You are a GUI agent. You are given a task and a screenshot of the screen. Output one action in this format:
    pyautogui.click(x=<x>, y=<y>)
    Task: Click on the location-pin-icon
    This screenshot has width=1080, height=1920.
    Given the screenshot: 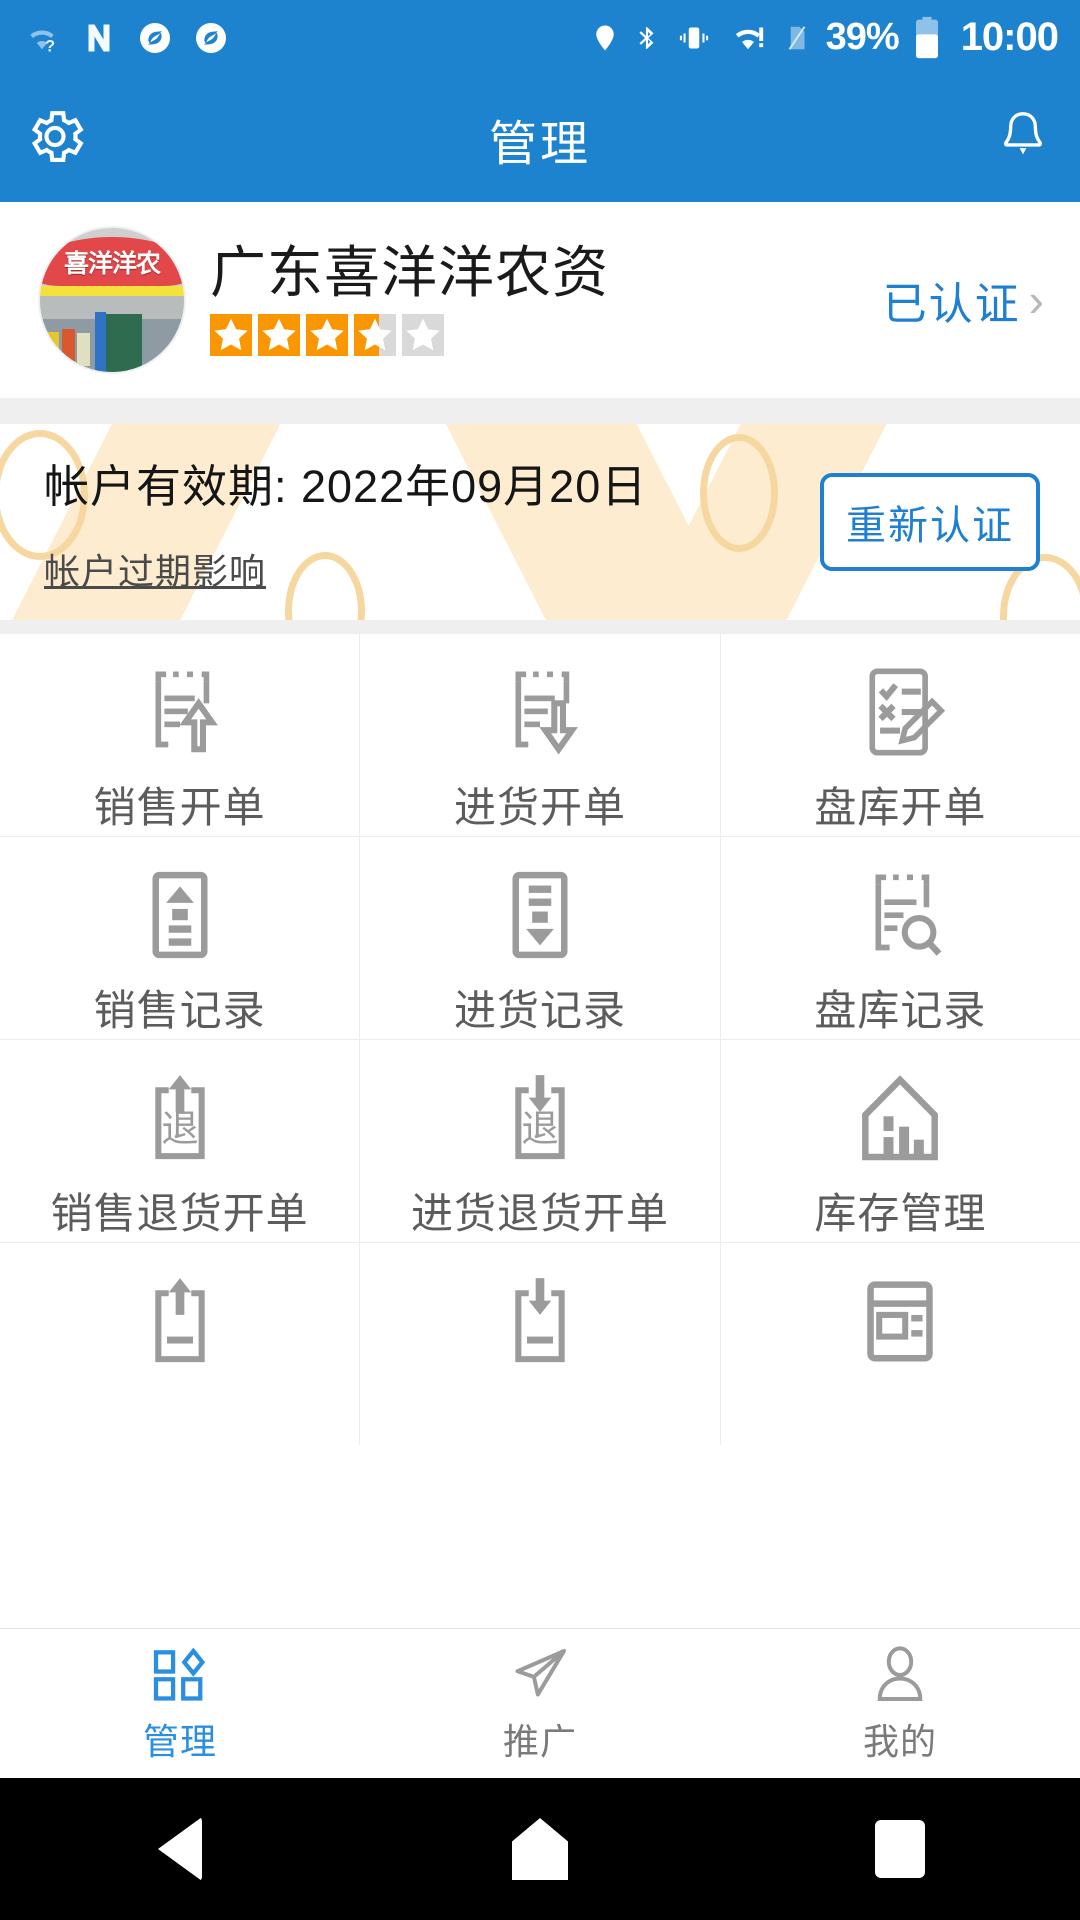 What is the action you would take?
    pyautogui.click(x=605, y=38)
    